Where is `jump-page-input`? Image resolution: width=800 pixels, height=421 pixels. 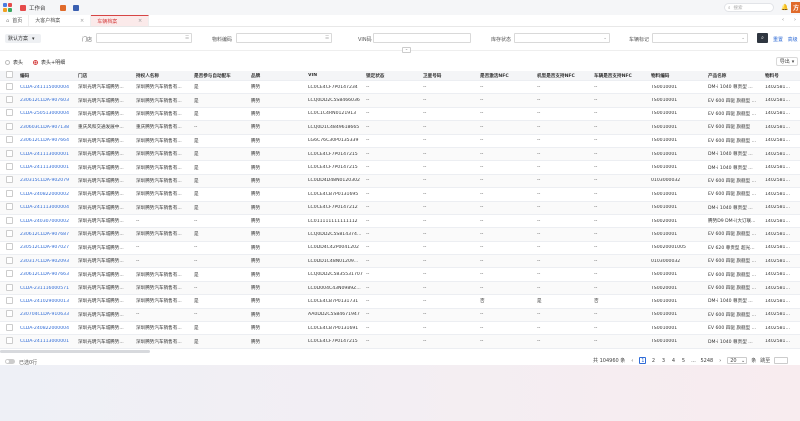 jump-page-input is located at coordinates (781, 360).